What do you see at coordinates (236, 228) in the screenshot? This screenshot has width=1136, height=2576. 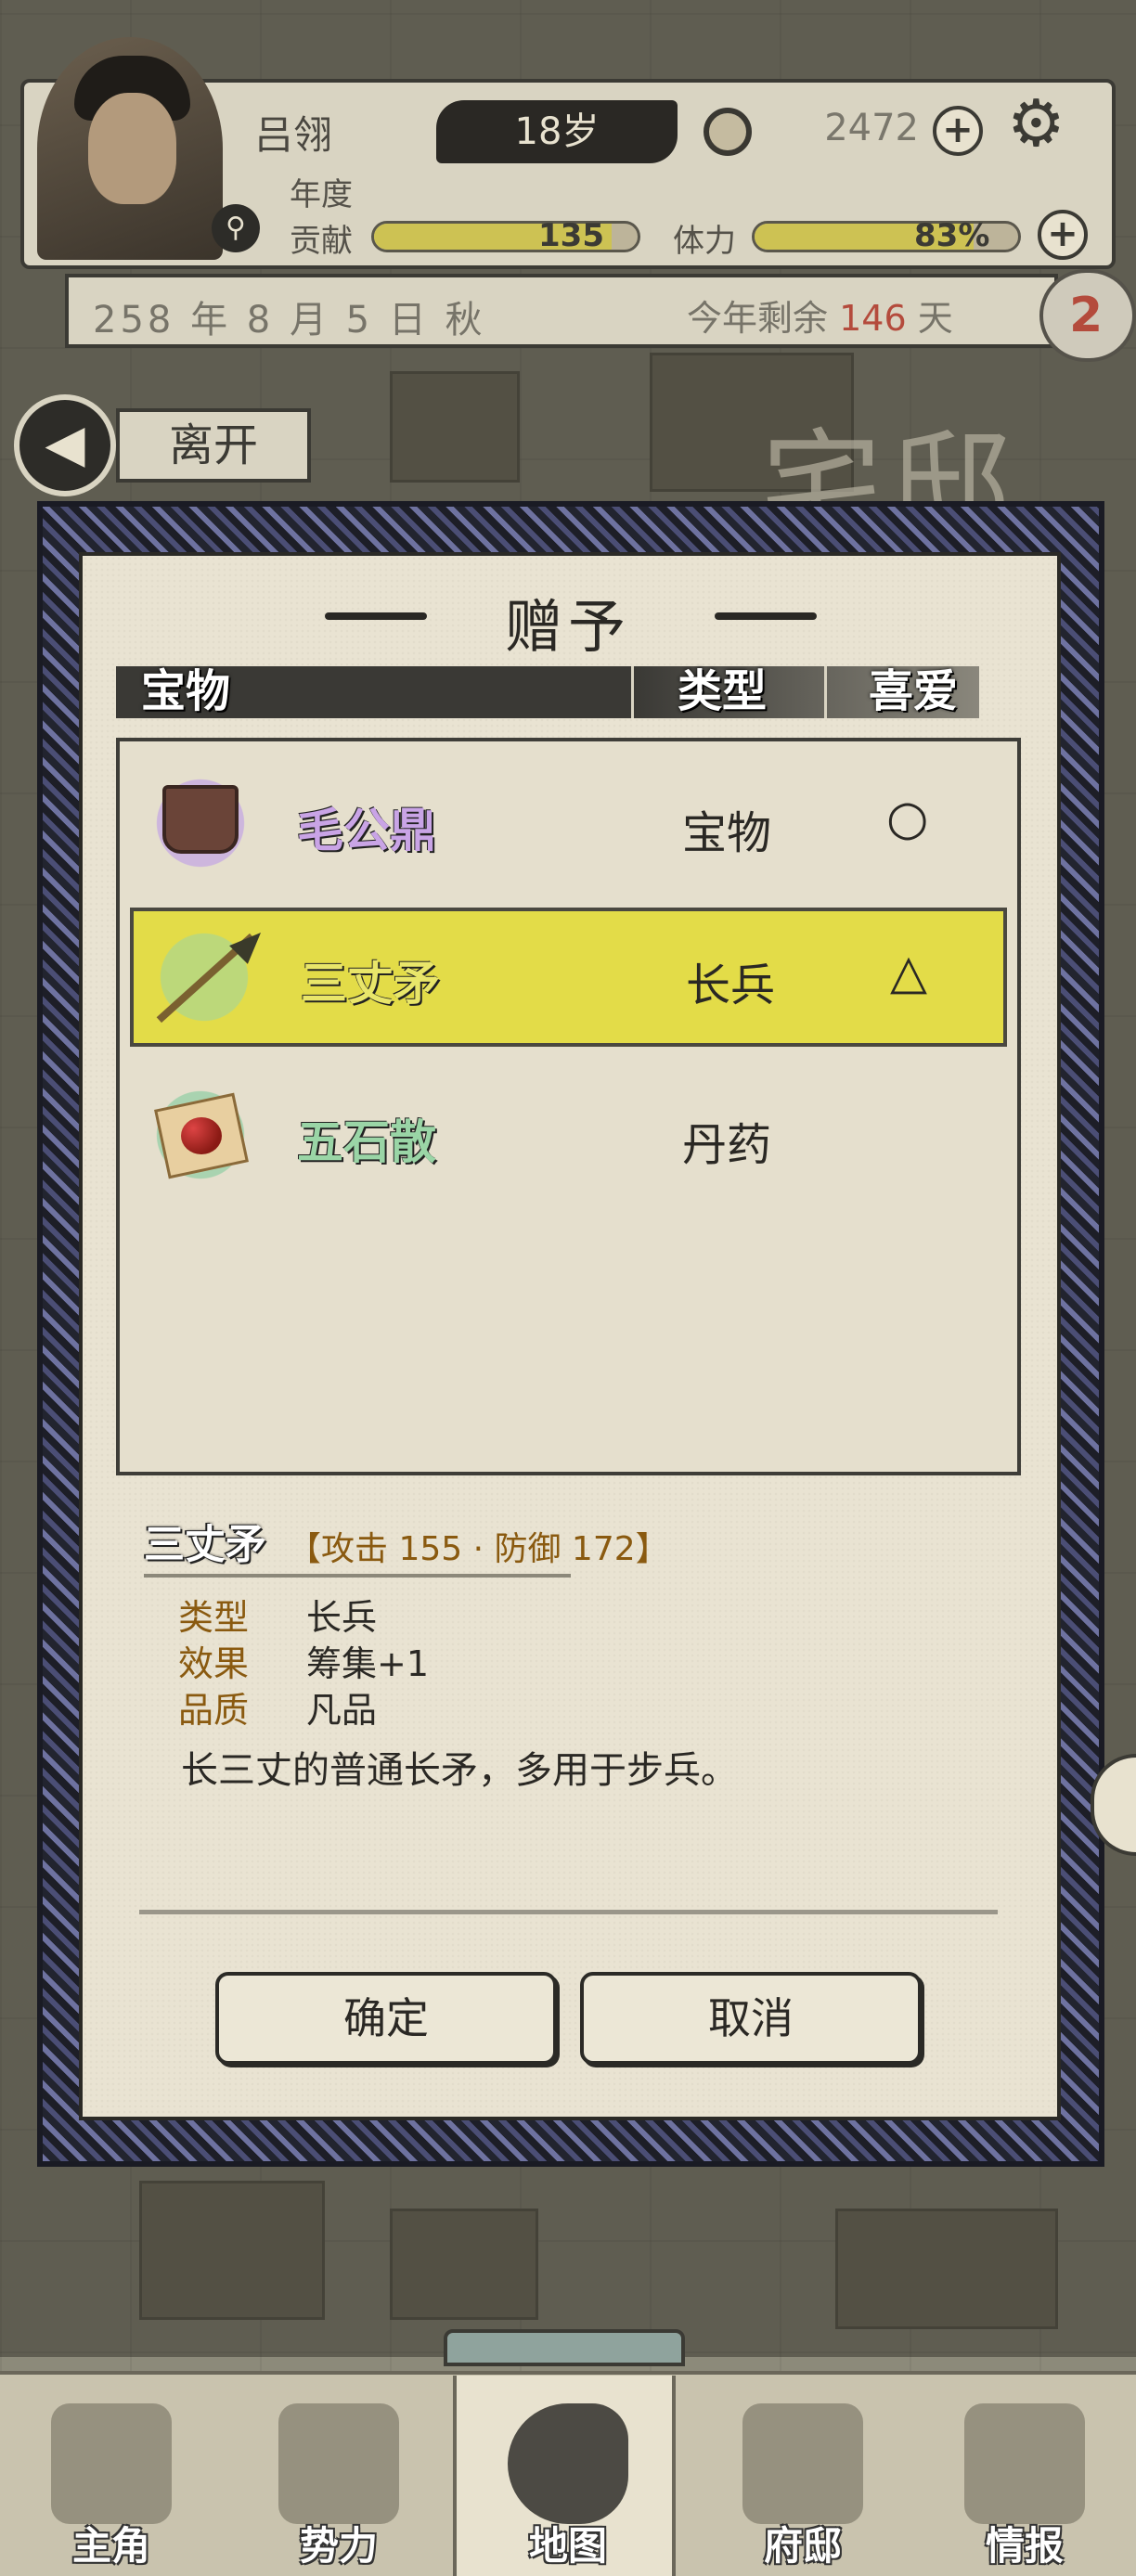 I see `search-icon: ⚲` at bounding box center [236, 228].